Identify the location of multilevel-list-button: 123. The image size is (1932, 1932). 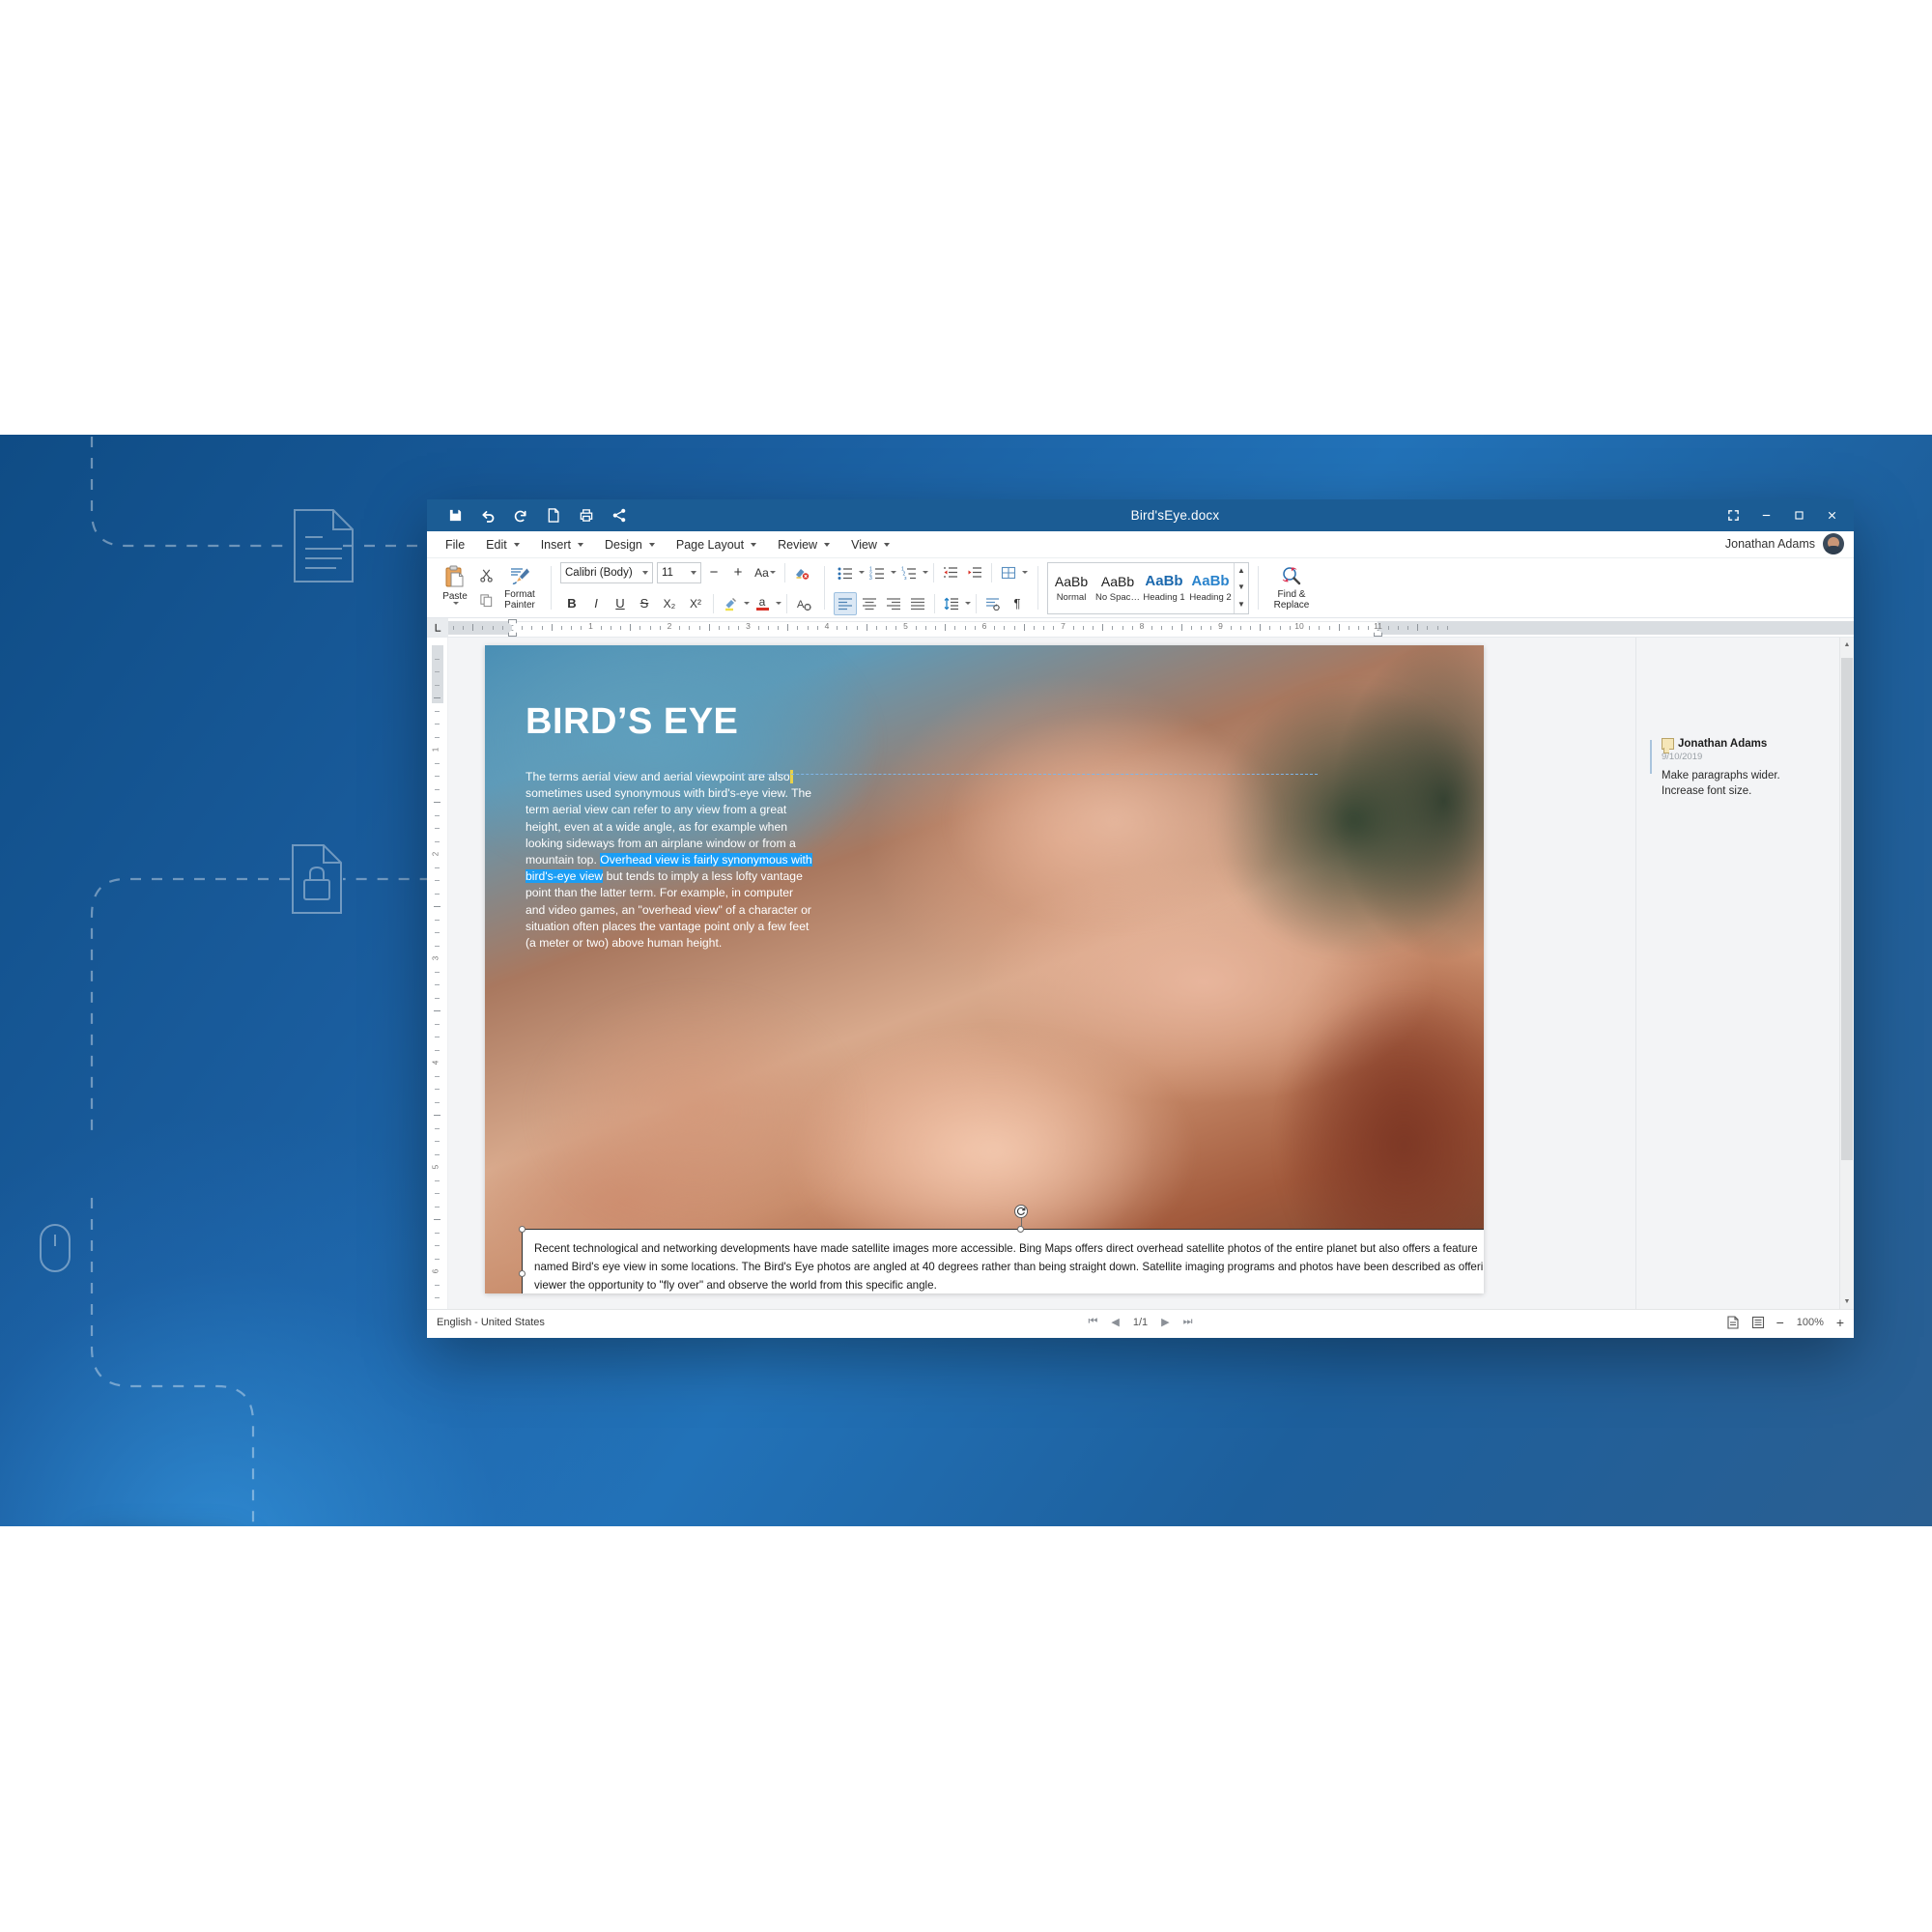
(909, 572).